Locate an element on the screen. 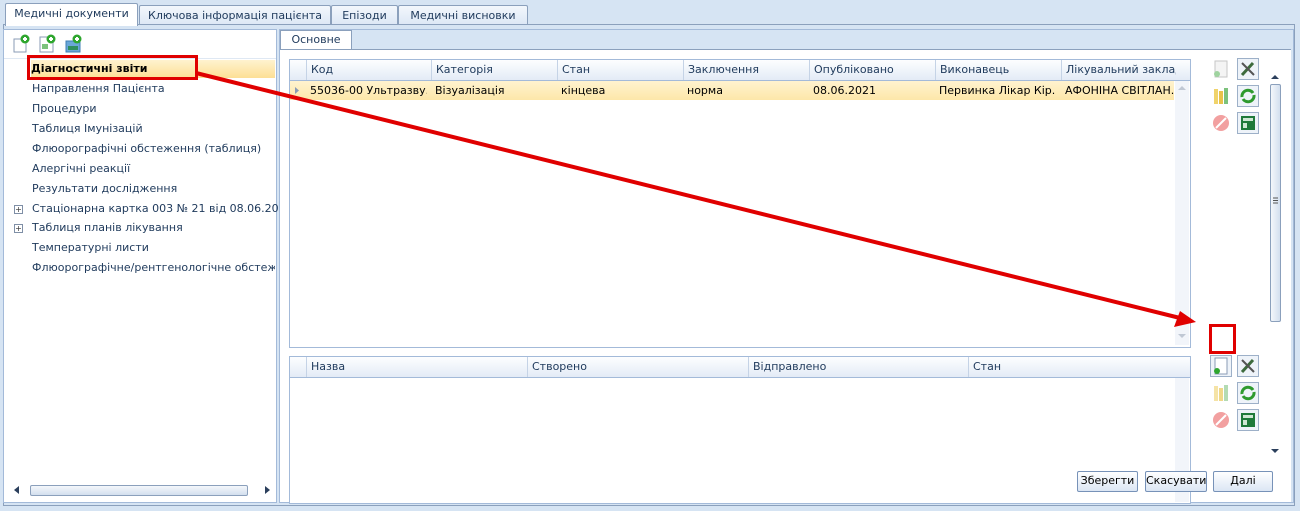  export-report-button is located at coordinates (1248, 123).